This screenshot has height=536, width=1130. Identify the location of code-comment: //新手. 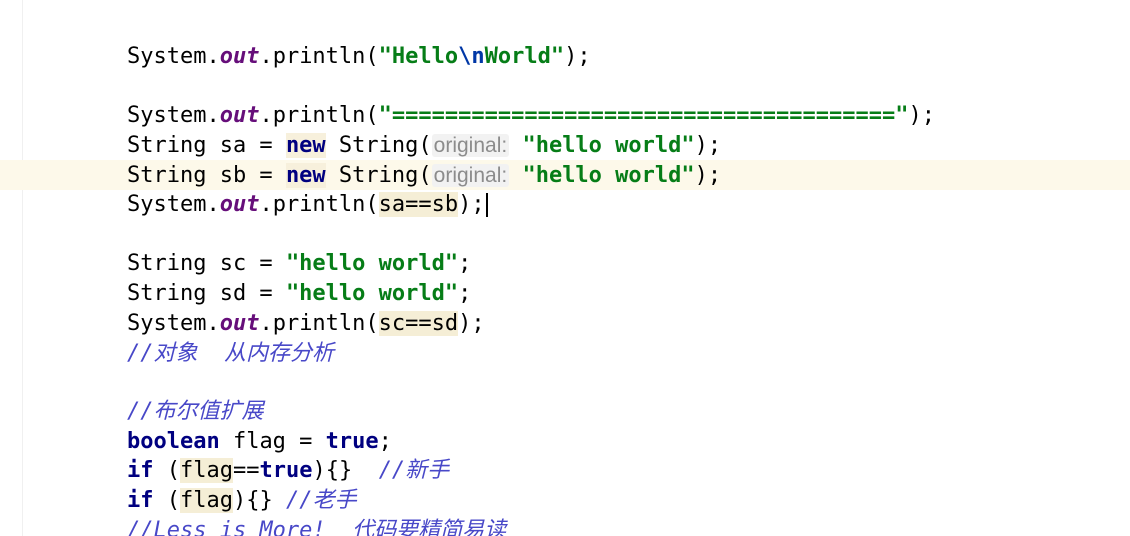
(414, 470).